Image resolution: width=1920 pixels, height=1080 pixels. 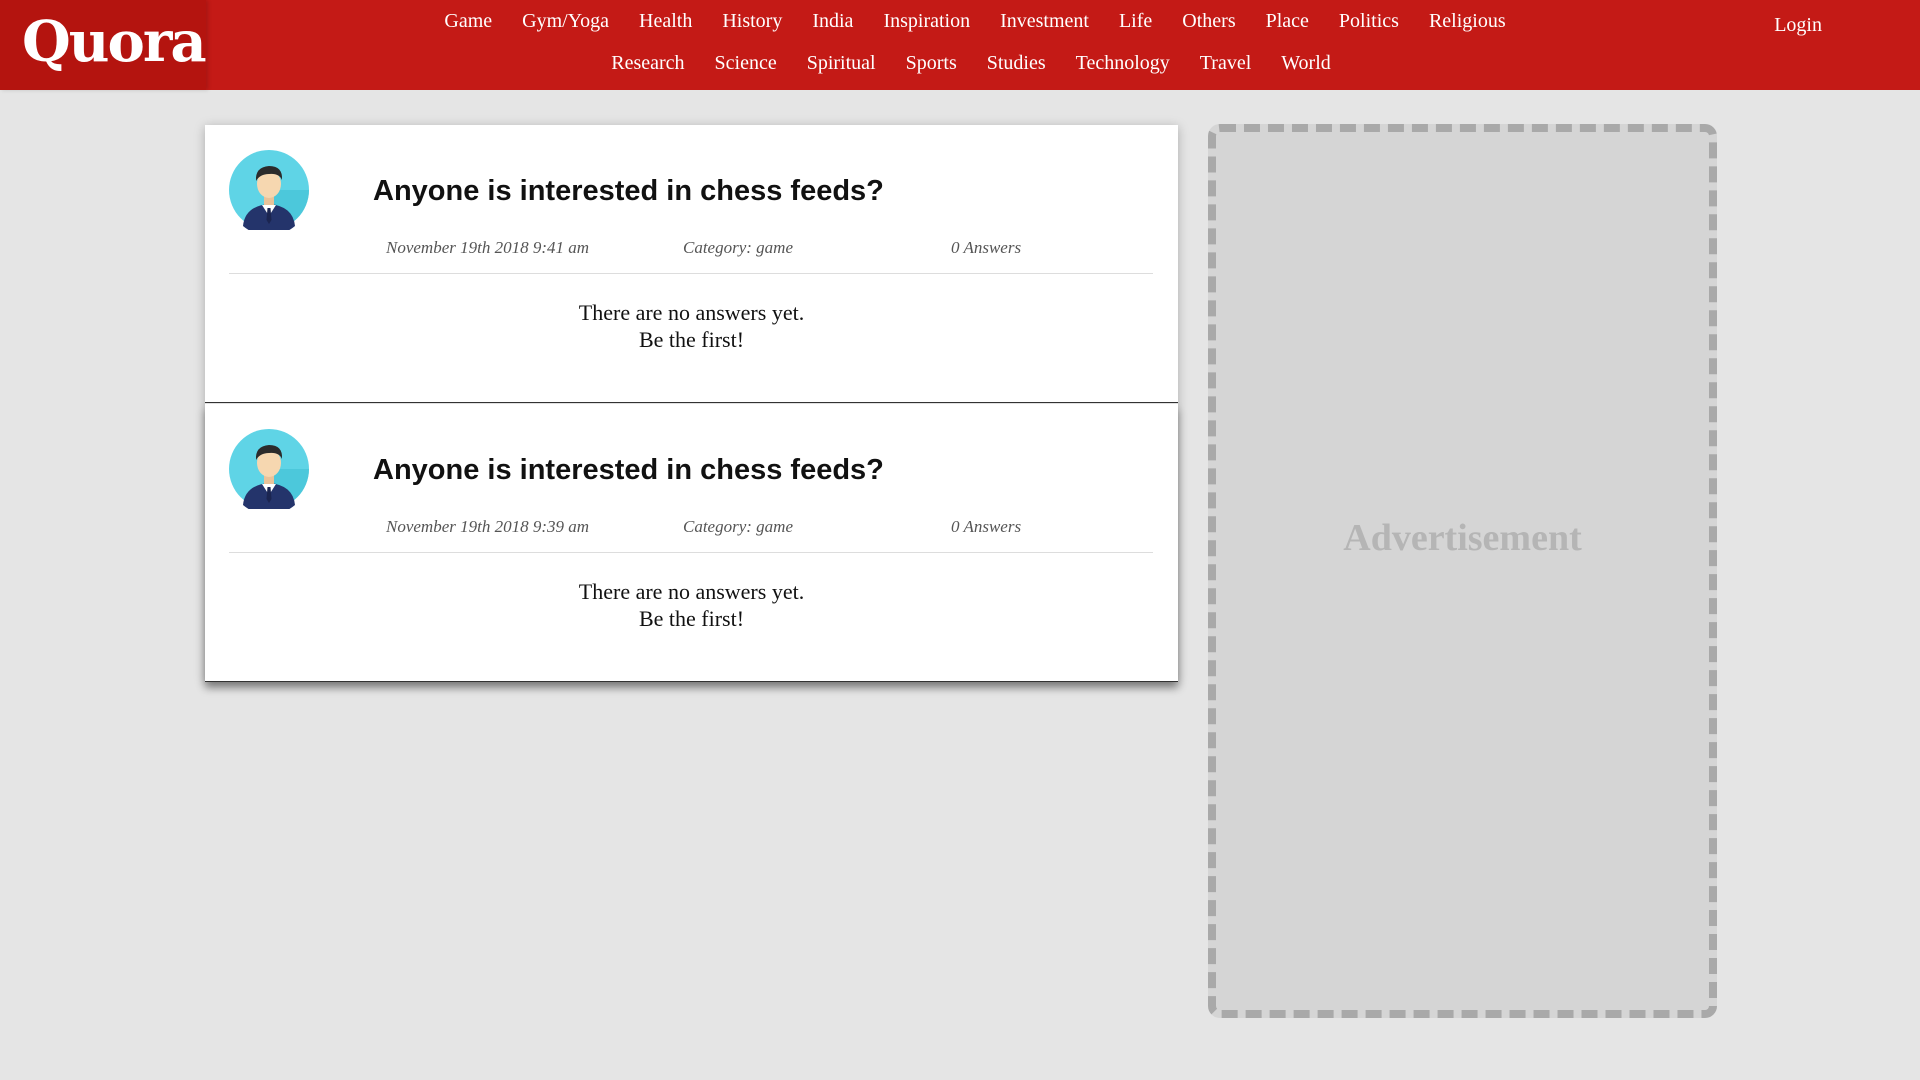 What do you see at coordinates (488, 526) in the screenshot?
I see `question-date: November 19th 2018 9:39 am` at bounding box center [488, 526].